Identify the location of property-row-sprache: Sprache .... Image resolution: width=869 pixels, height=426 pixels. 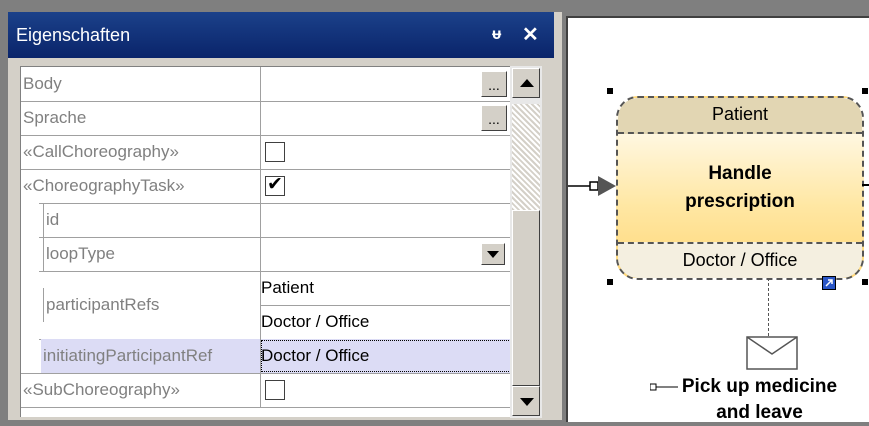
(266, 118).